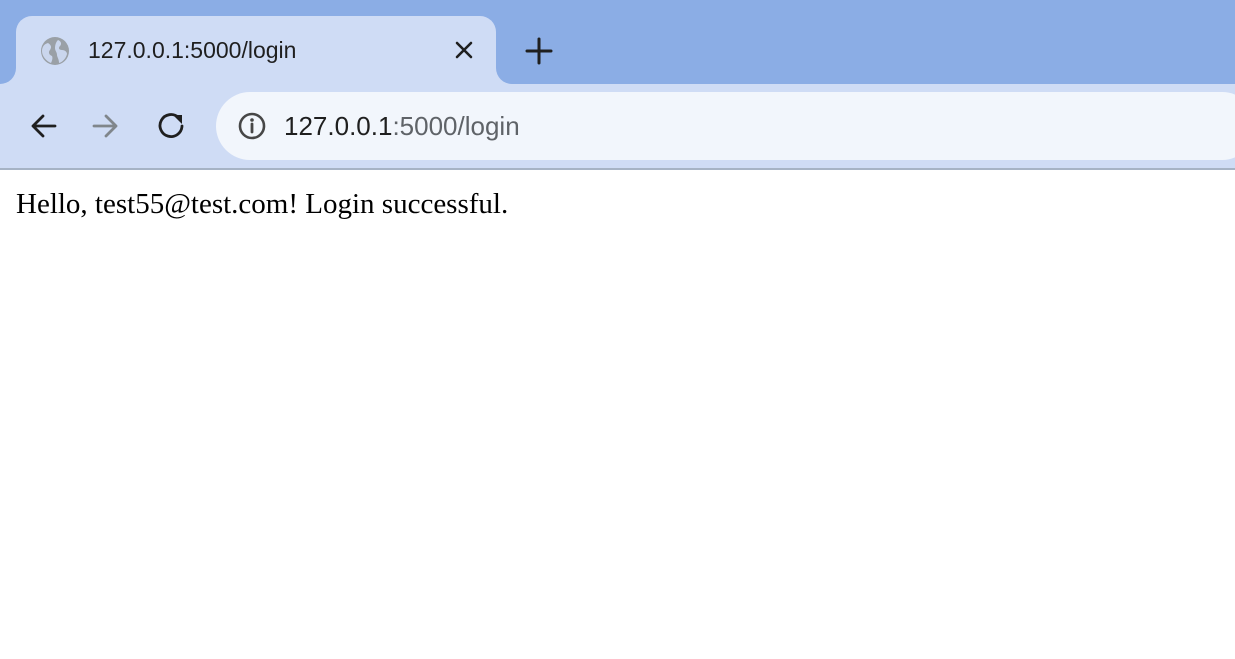 This screenshot has height=659, width=1235. What do you see at coordinates (338, 126) in the screenshot?
I see `url-host: 127.0.0.1` at bounding box center [338, 126].